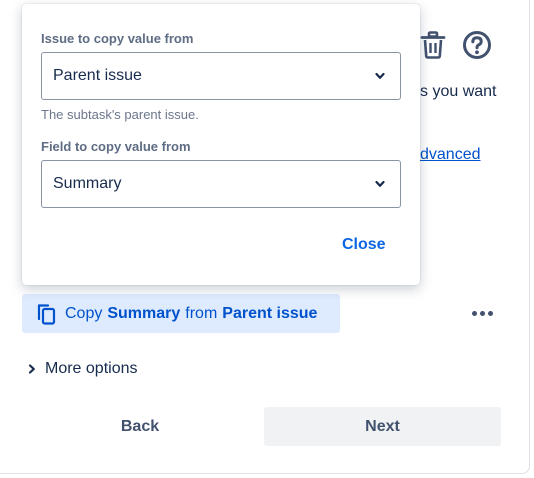  What do you see at coordinates (382, 426) in the screenshot?
I see `next-button: Next` at bounding box center [382, 426].